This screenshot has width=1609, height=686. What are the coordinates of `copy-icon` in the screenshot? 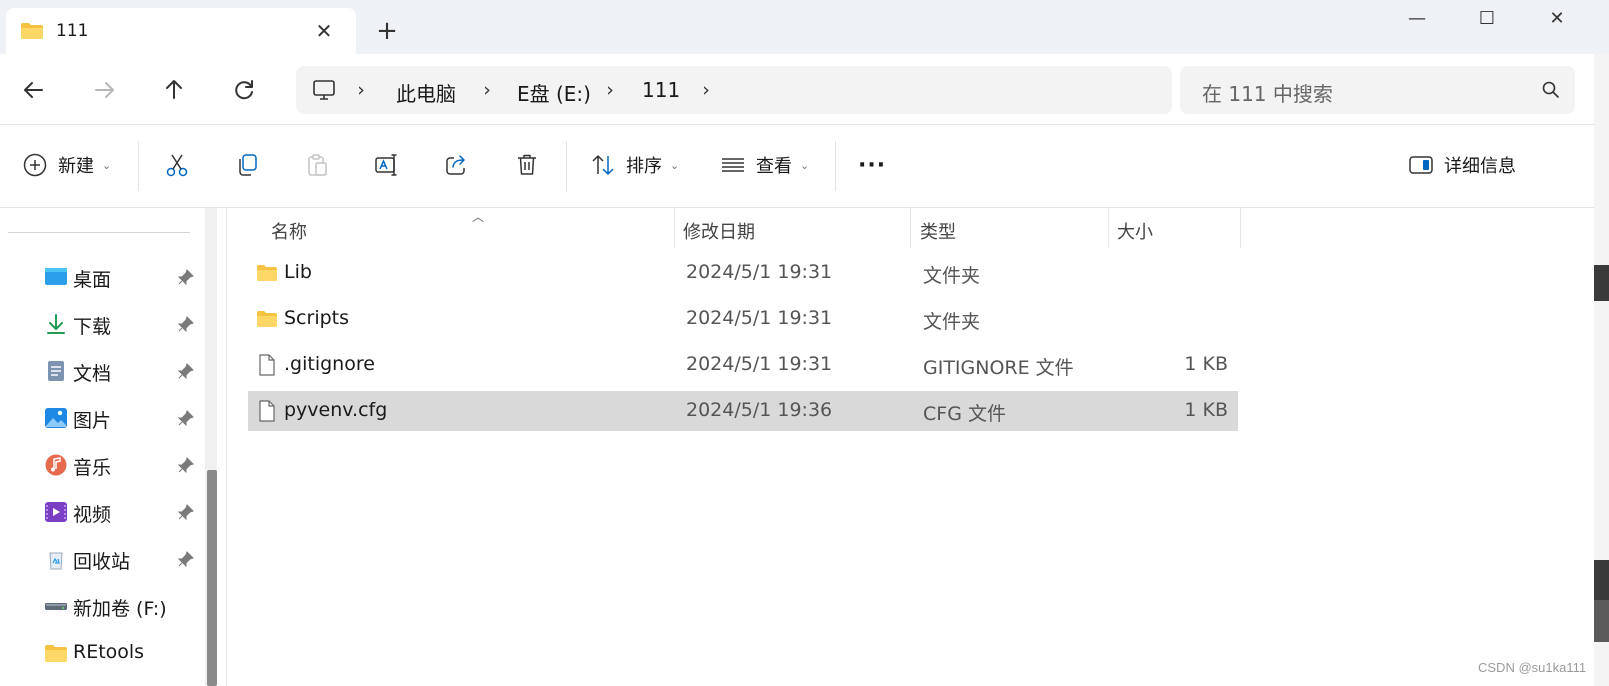 It's located at (248, 165).